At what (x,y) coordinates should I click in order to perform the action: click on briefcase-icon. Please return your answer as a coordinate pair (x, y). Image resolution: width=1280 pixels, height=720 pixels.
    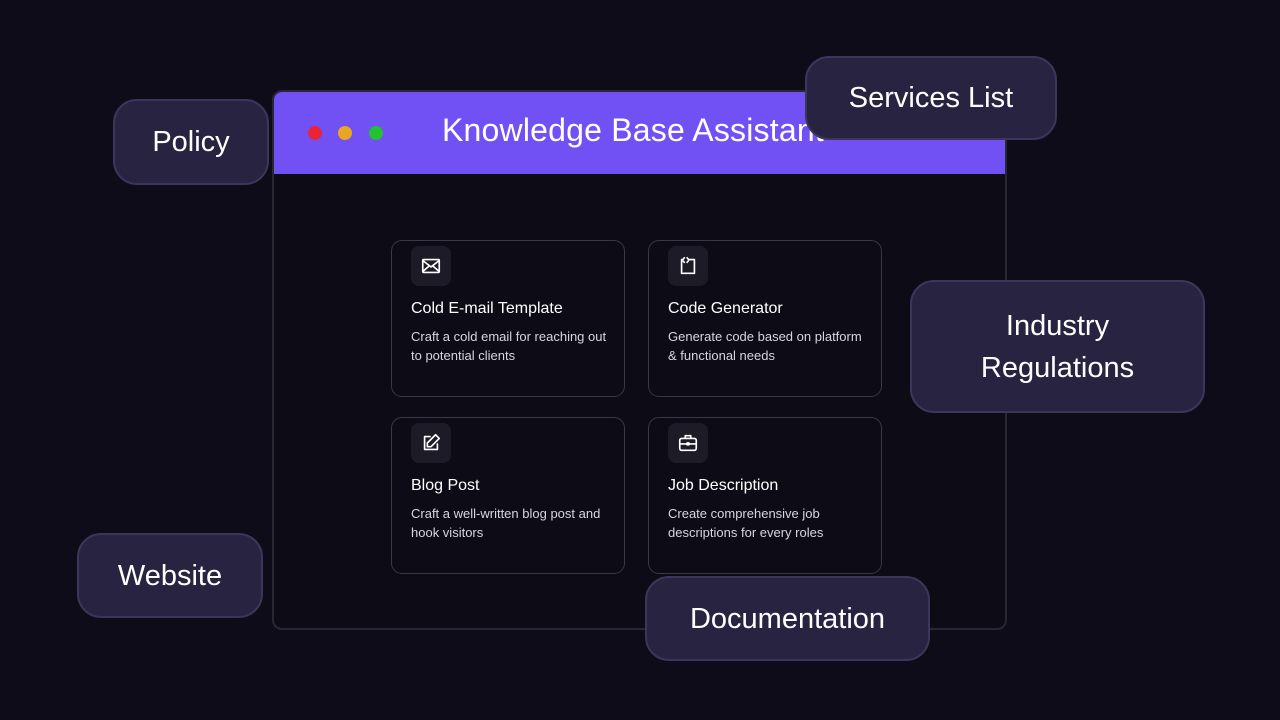
    Looking at the image, I should click on (688, 443).